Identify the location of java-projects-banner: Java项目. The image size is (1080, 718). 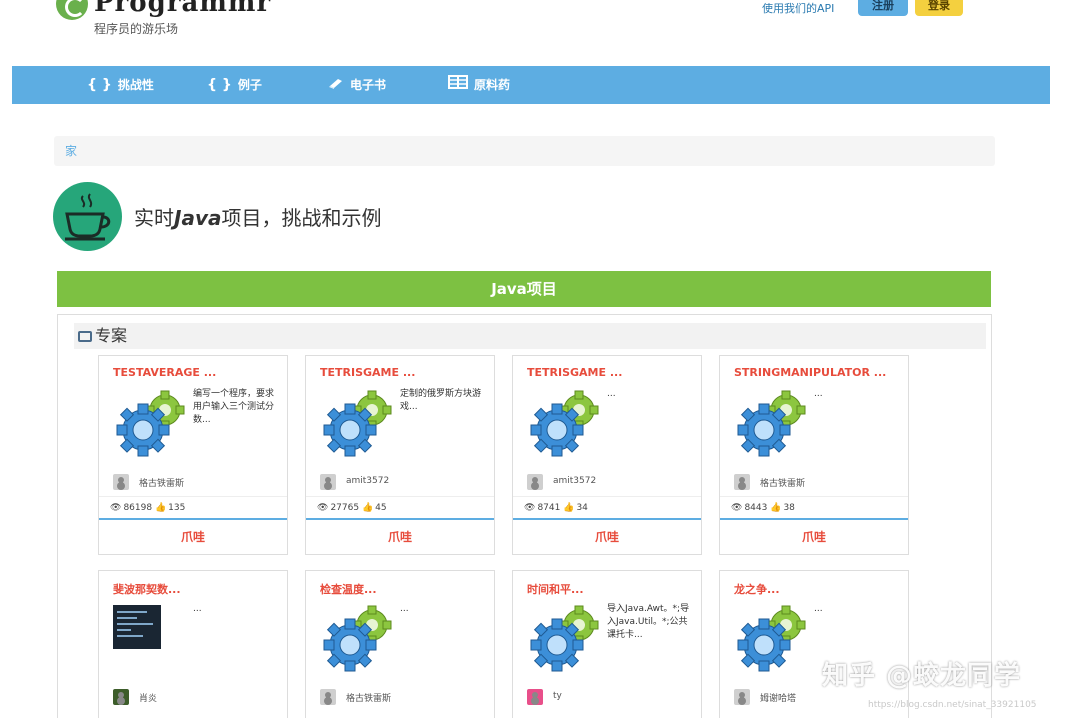
(524, 289).